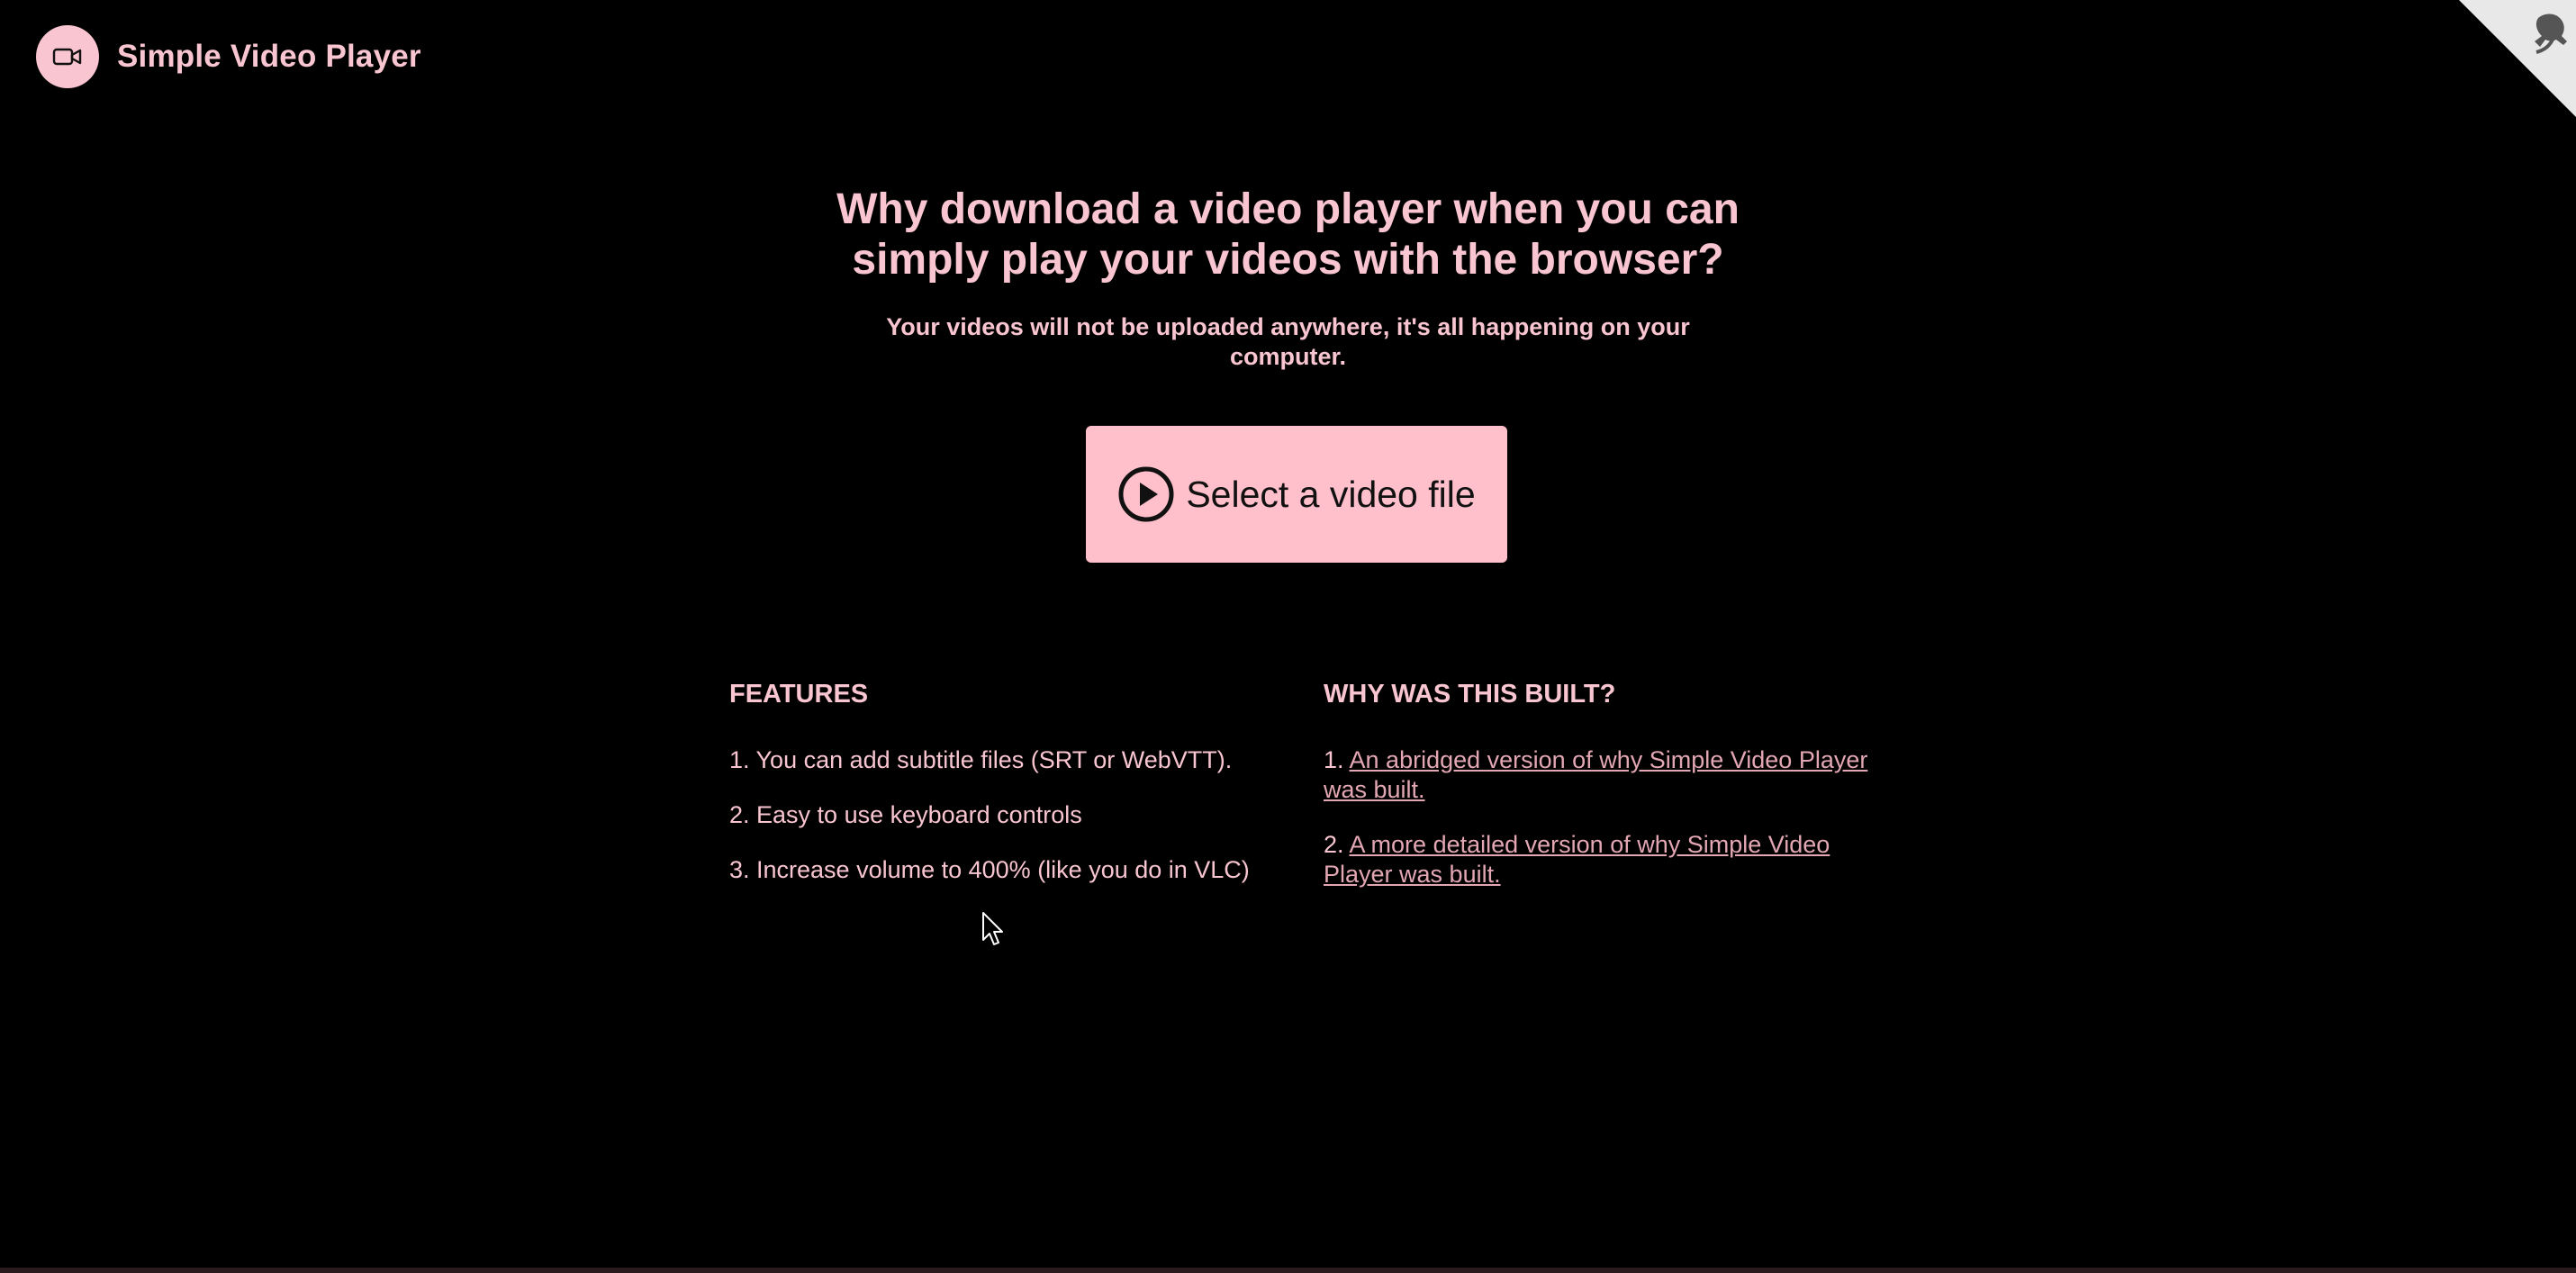 This screenshot has height=1273, width=2576. What do you see at coordinates (1288, 1270) in the screenshot?
I see `window-bottom-edge` at bounding box center [1288, 1270].